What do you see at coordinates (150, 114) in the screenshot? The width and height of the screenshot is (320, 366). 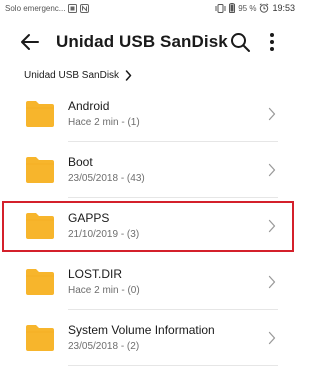 I see `list-item-android: Android Hace 2 min - (1)` at bounding box center [150, 114].